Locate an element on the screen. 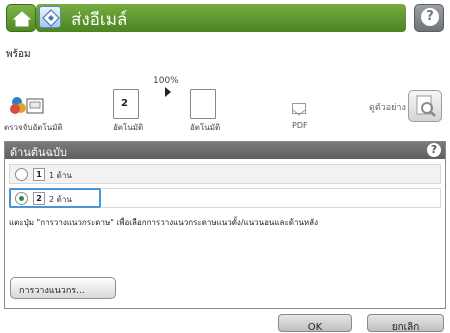  document-icon: 2 is located at coordinates (126, 104).